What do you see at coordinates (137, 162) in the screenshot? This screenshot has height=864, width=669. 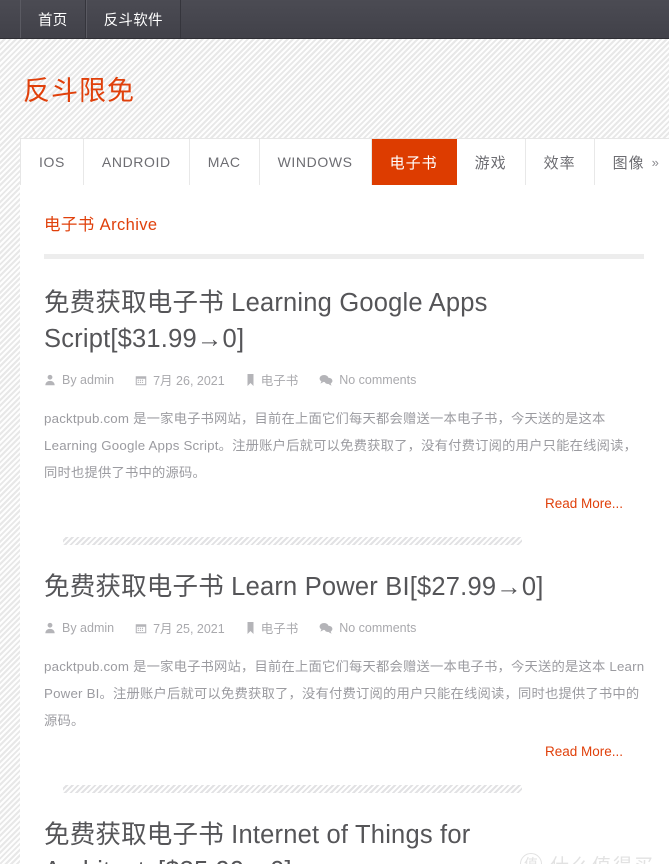 I see `tab-android: ANDROID` at bounding box center [137, 162].